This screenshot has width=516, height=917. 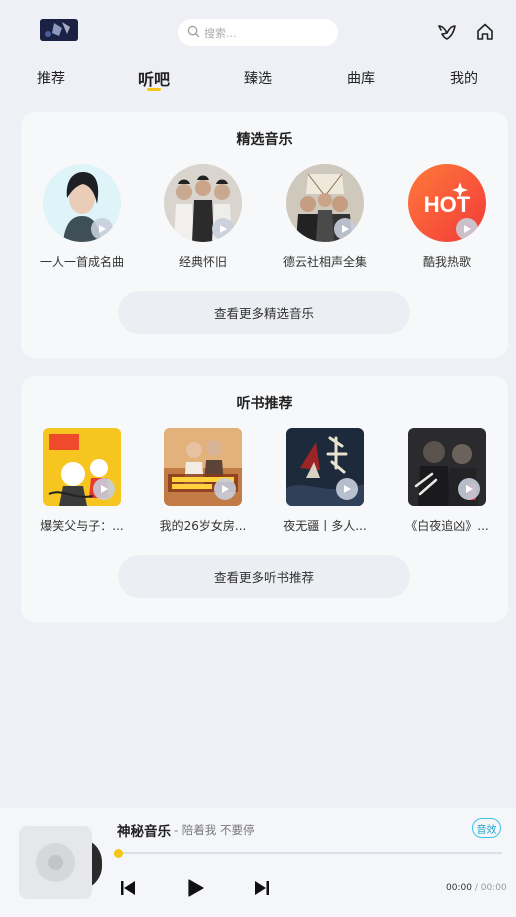 I want to click on hot-badge-text: HOT, so click(x=447, y=204).